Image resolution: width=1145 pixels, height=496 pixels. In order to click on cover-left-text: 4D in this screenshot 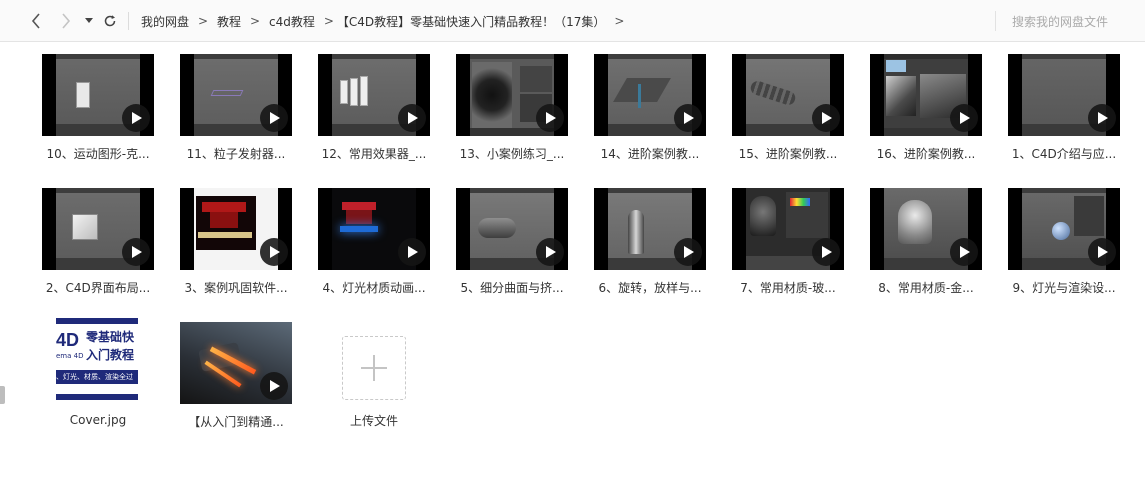, I will do `click(68, 340)`.